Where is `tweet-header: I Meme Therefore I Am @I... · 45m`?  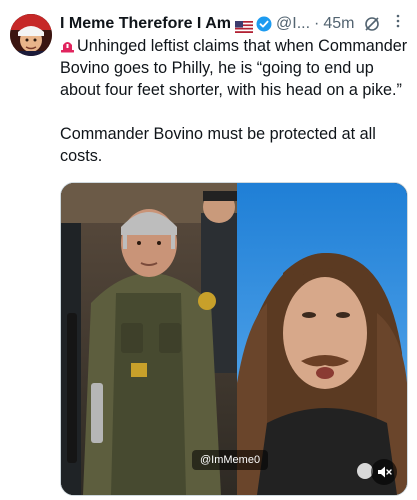 tweet-header: I Meme Therefore I Am @I... · 45m is located at coordinates (235, 24).